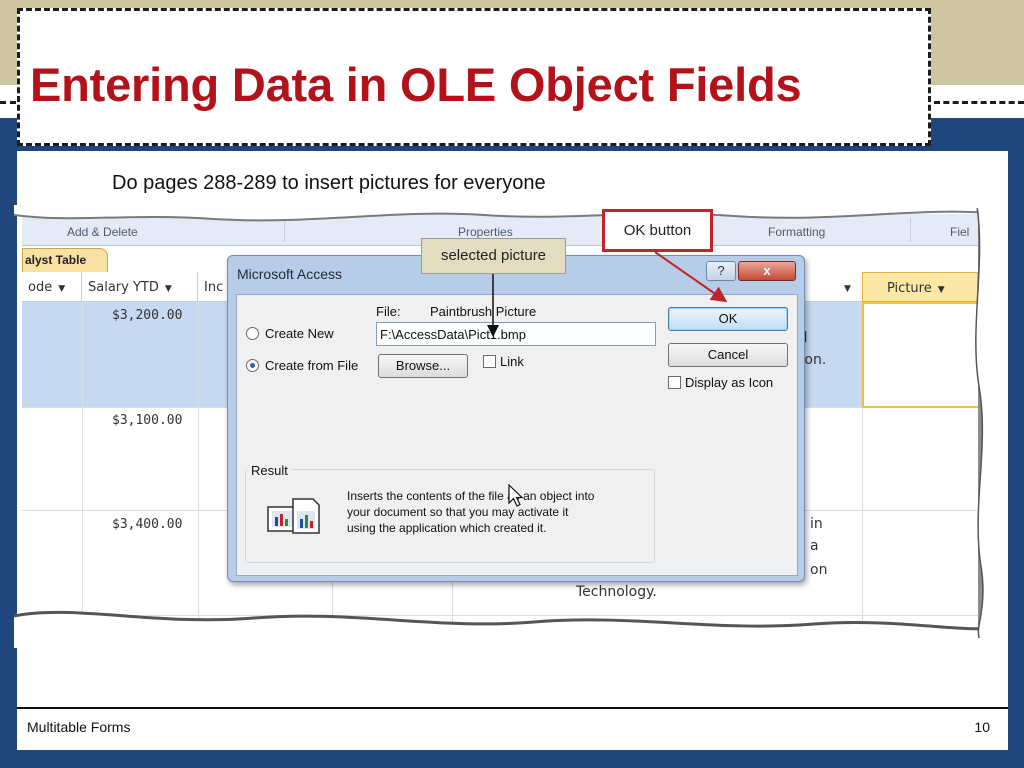 Image resolution: width=1024 pixels, height=768 pixels. I want to click on selected-picture-callout: selected picture, so click(493, 256).